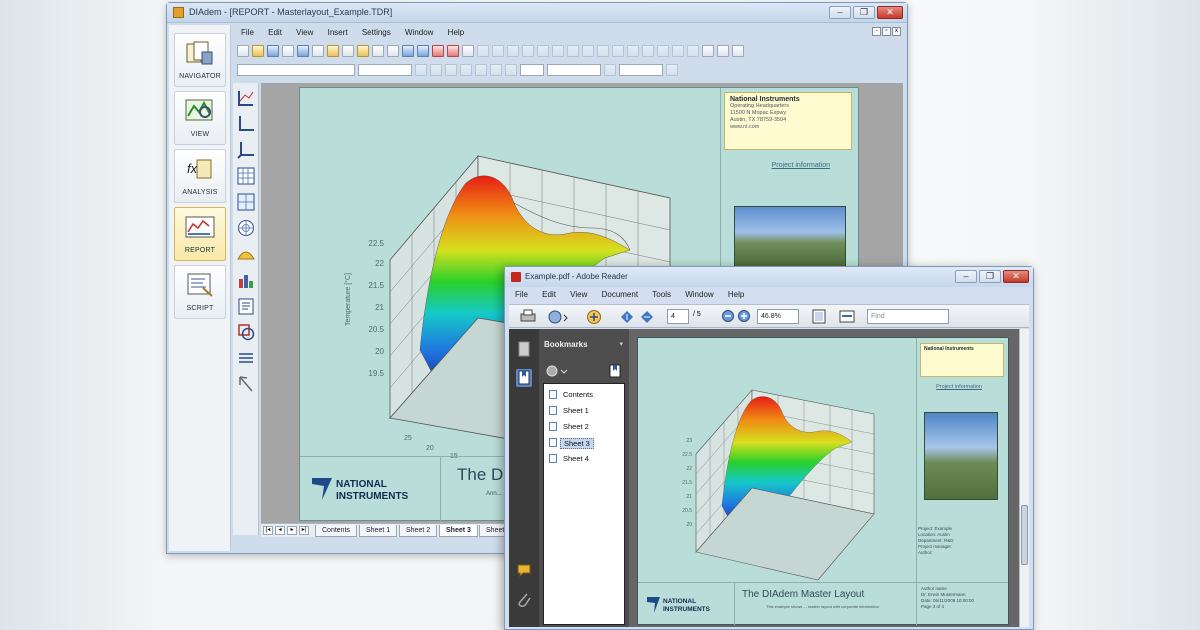 The height and width of the screenshot is (630, 1200). I want to click on zoom-out-icon, so click(728, 316).